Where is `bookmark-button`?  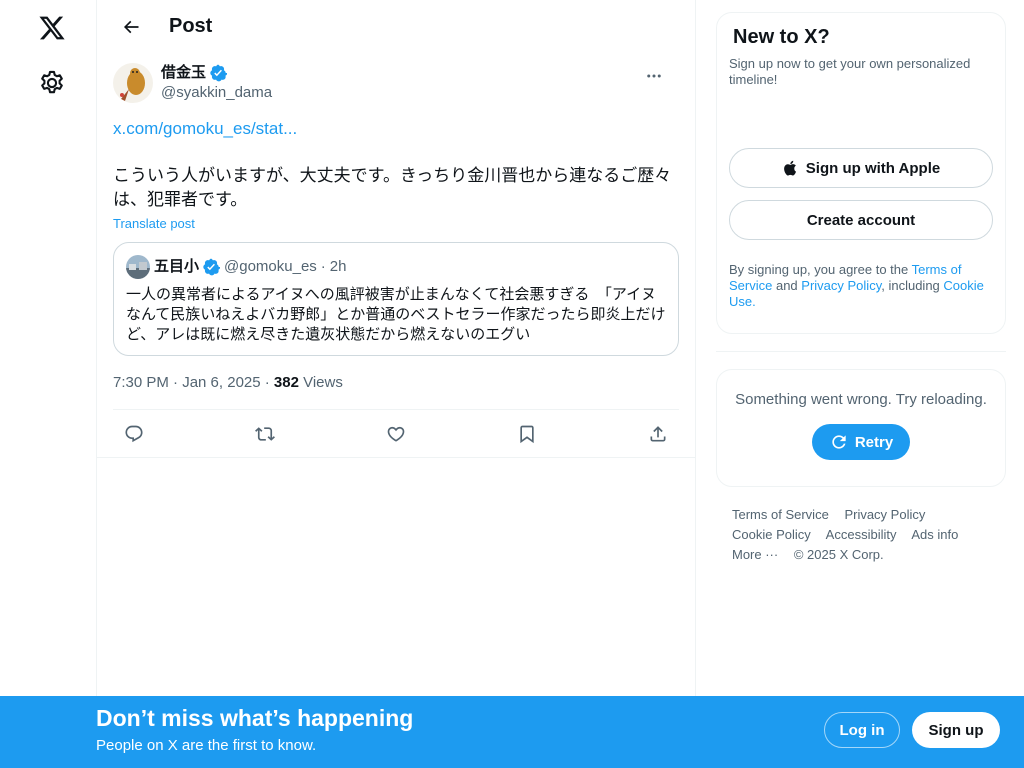
bookmark-button is located at coordinates (527, 434).